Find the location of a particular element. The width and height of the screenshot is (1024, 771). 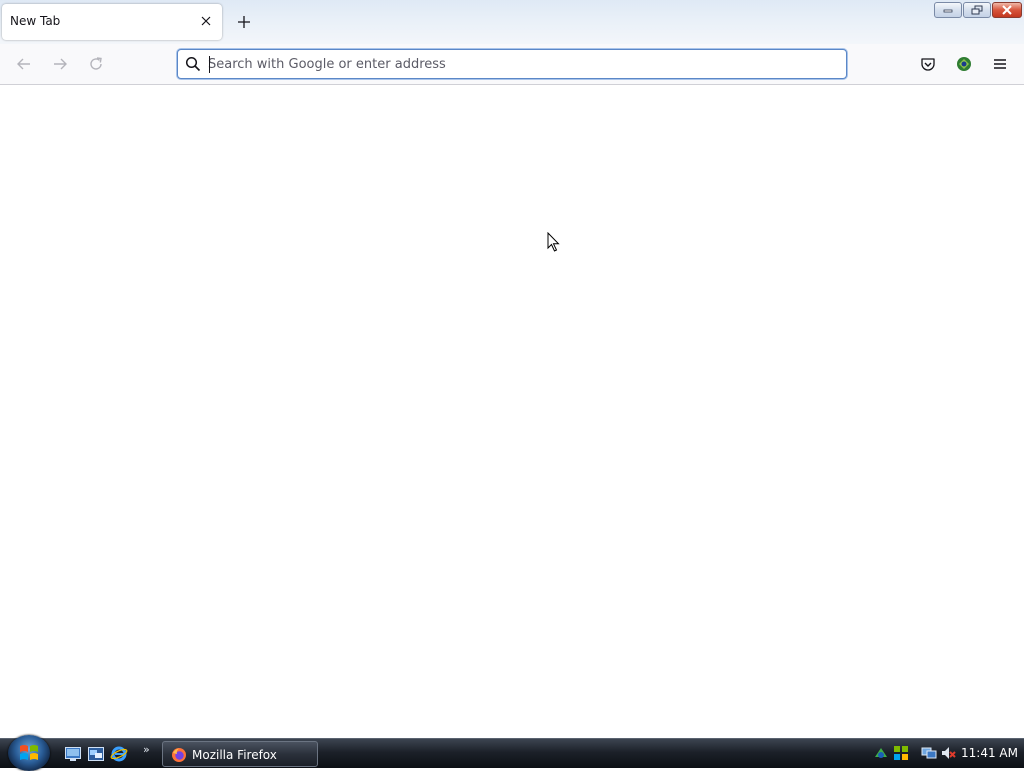

back-button is located at coordinates (24, 64).